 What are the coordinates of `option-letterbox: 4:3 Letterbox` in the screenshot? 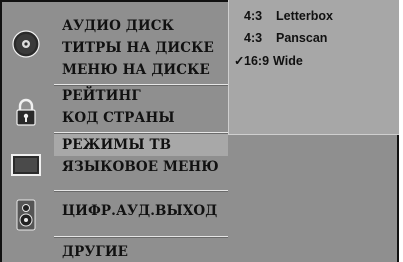 It's located at (283, 16).